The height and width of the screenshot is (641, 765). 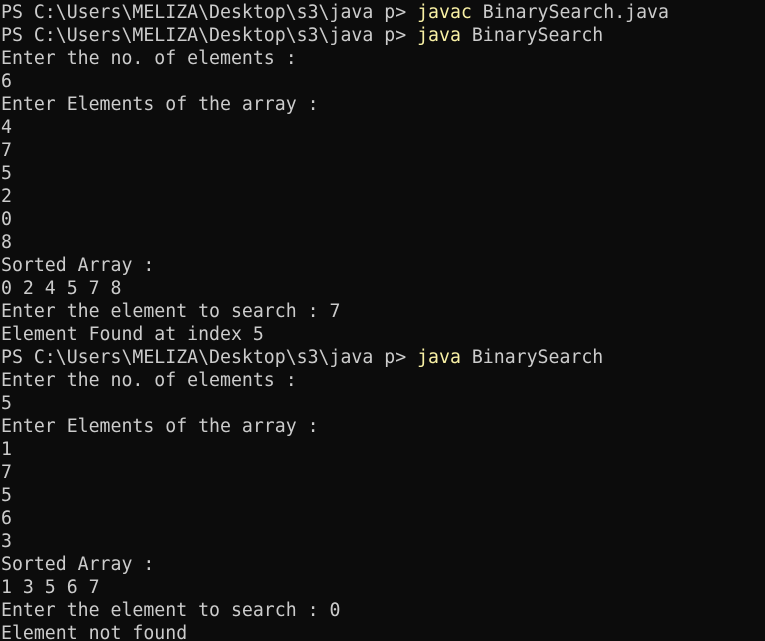 What do you see at coordinates (50, 587) in the screenshot?
I see `output-line: 1 3 5 6 7` at bounding box center [50, 587].